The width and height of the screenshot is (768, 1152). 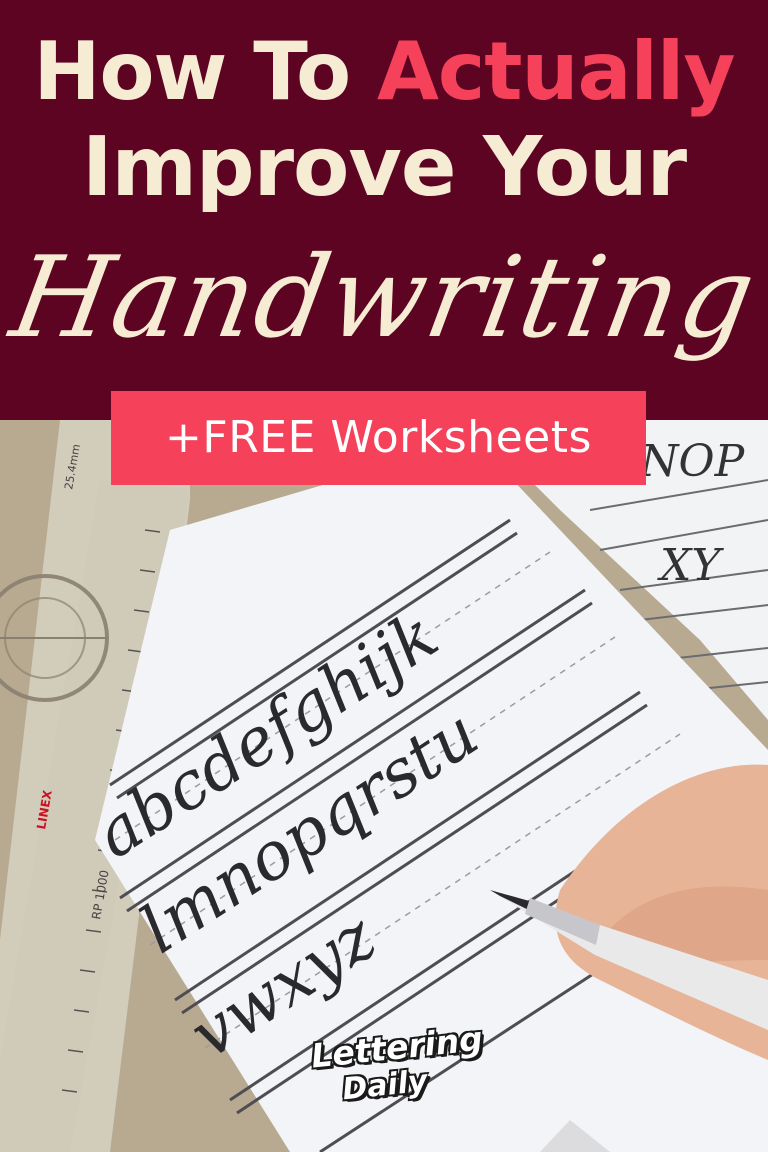 What do you see at coordinates (378, 438) in the screenshot?
I see `free-worksheets-badge: +FREE Worksheets` at bounding box center [378, 438].